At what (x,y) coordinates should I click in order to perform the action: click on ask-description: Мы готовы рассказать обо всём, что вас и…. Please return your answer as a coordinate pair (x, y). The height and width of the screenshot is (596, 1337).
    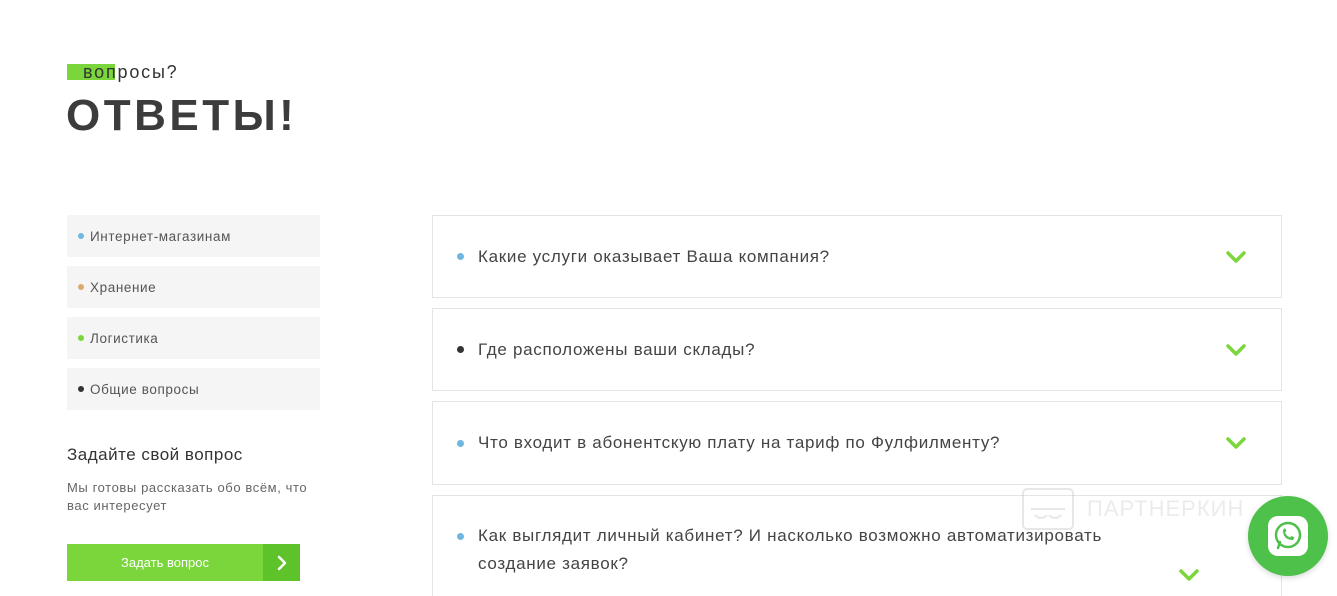
    Looking at the image, I should click on (187, 496).